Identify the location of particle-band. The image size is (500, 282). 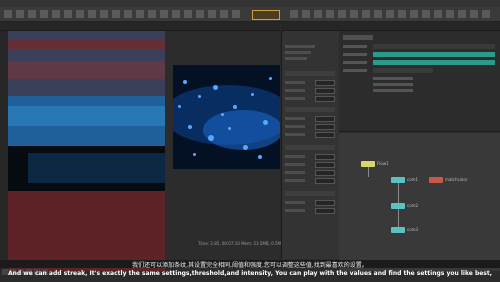
(86, 116).